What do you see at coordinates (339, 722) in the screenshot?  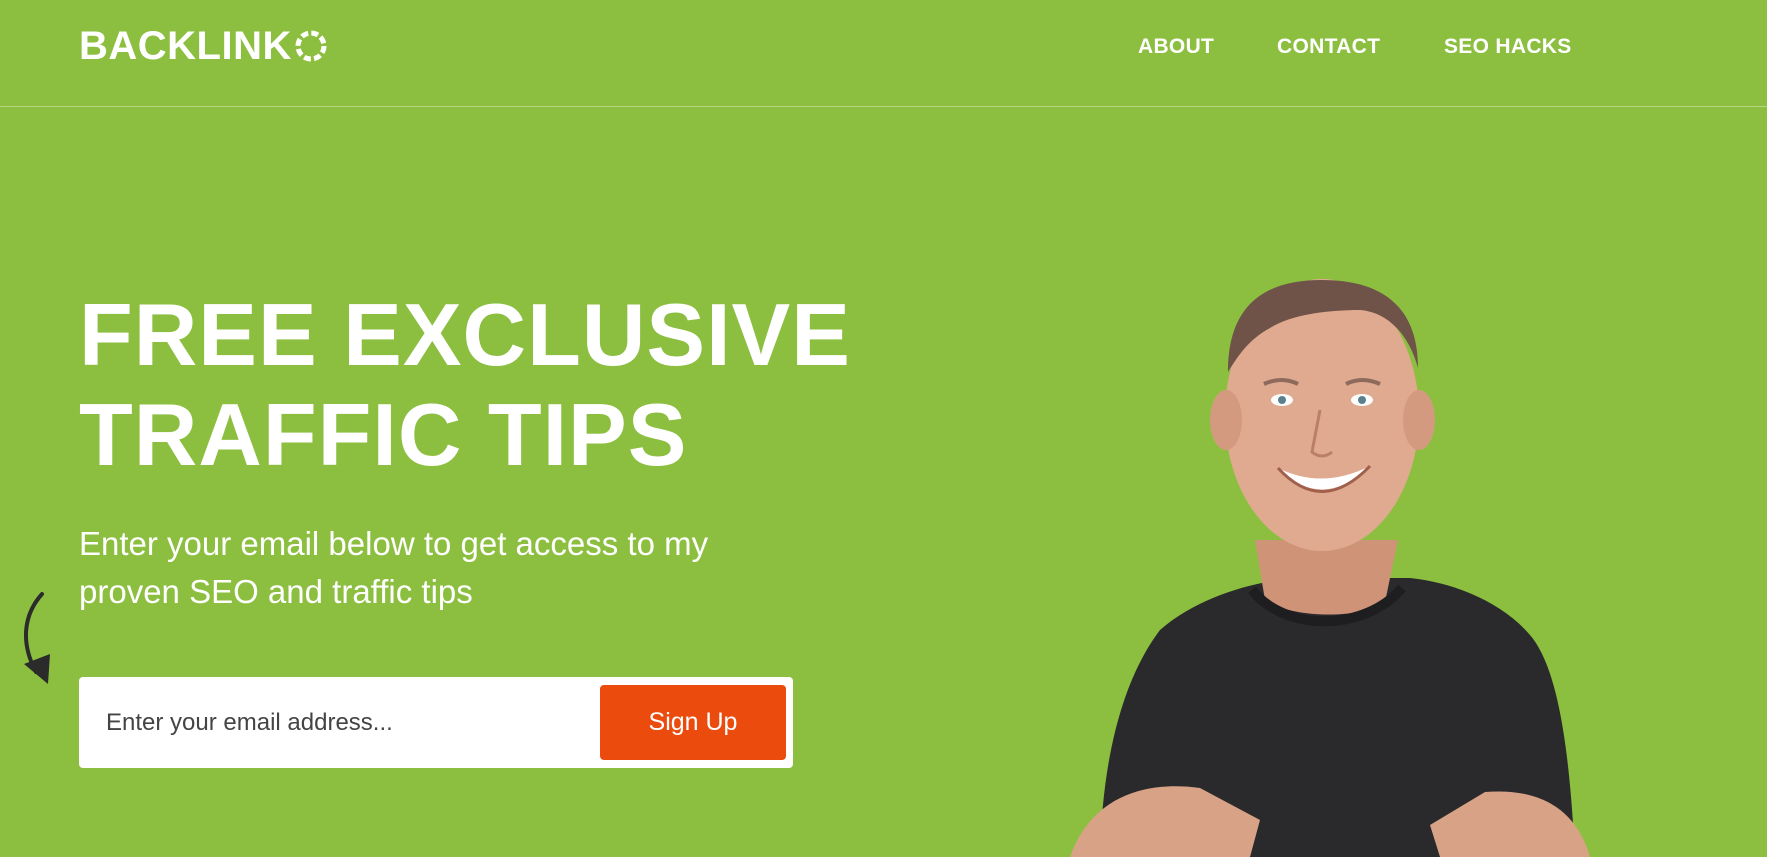 I see `email-input` at bounding box center [339, 722].